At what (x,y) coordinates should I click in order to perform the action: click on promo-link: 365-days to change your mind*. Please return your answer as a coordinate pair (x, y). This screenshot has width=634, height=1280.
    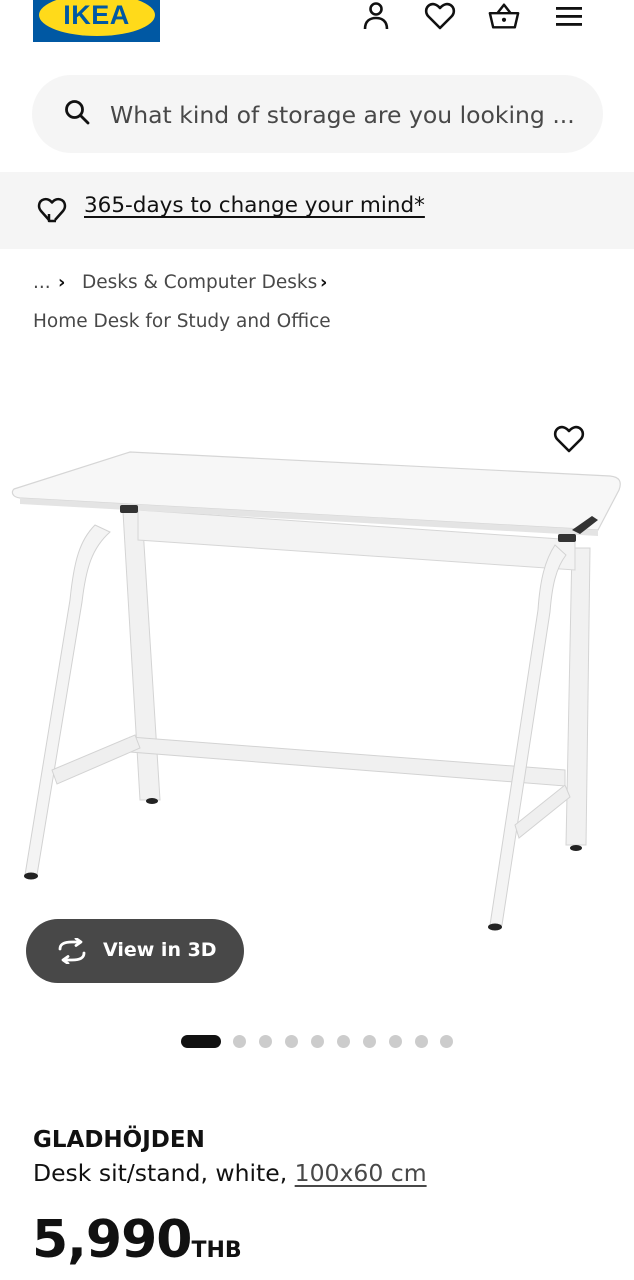
    Looking at the image, I should click on (254, 205).